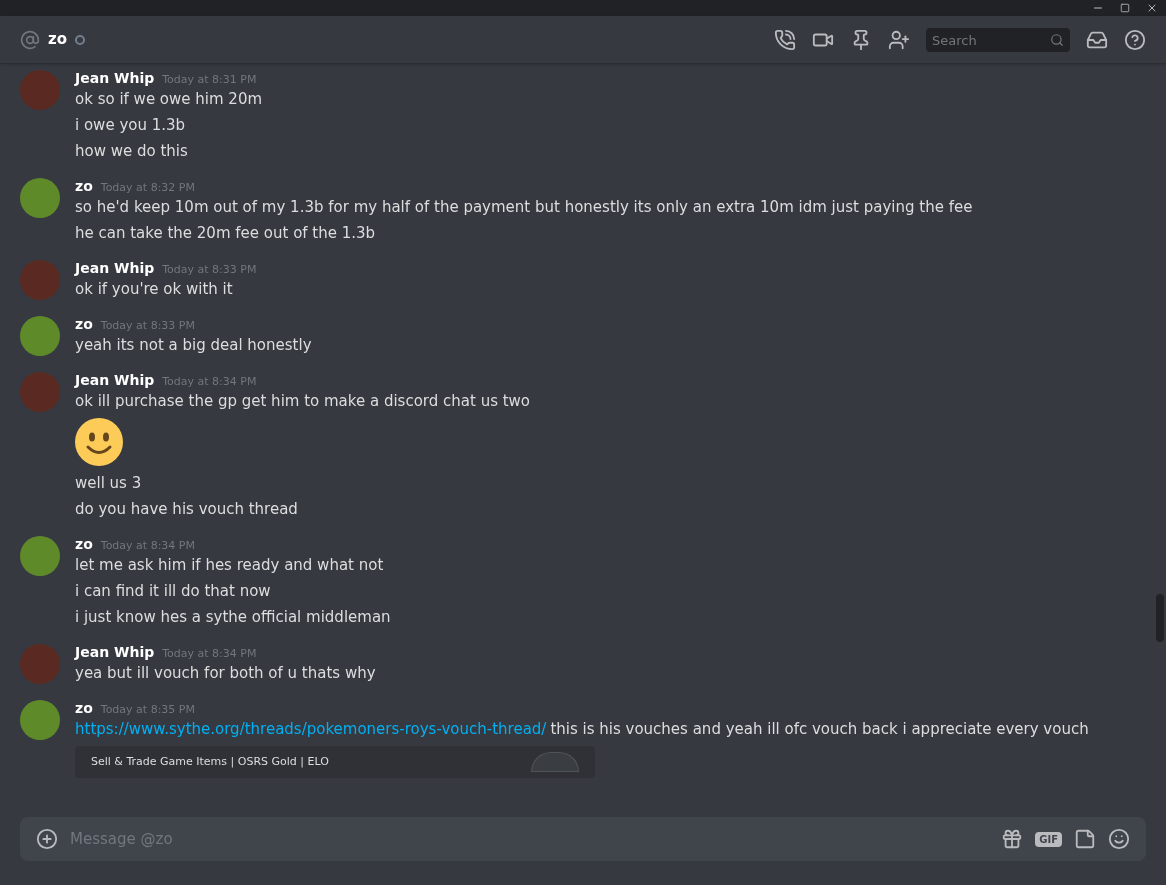 This screenshot has width=1166, height=885. I want to click on at-icon, so click(30, 39).